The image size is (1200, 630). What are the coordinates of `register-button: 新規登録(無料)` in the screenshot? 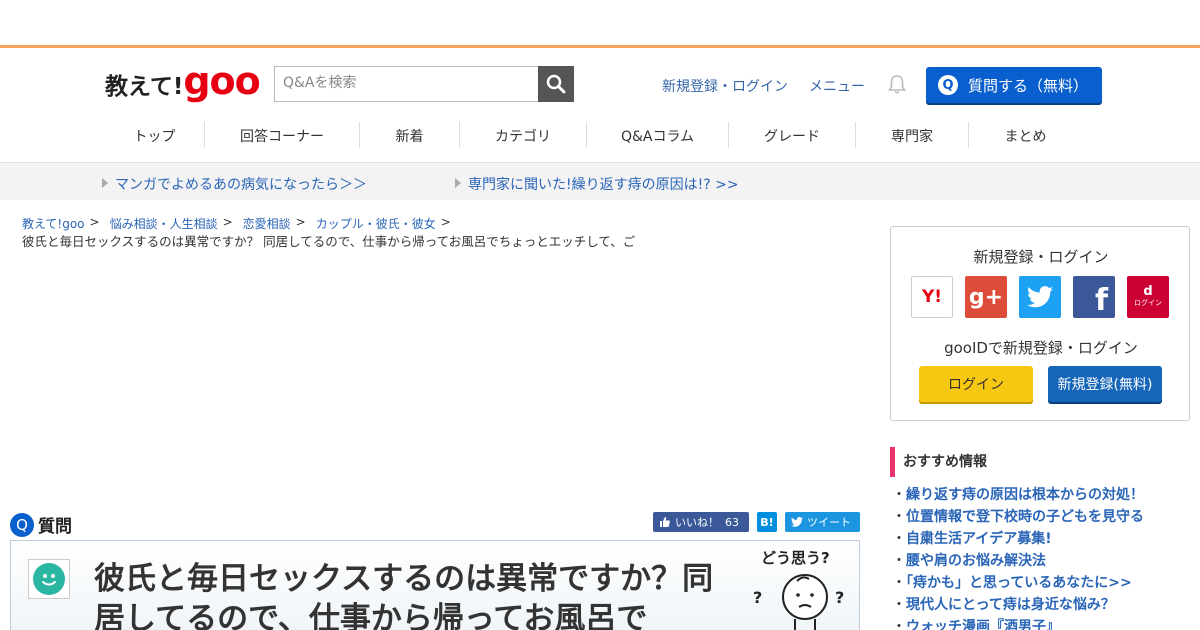 It's located at (1105, 384).